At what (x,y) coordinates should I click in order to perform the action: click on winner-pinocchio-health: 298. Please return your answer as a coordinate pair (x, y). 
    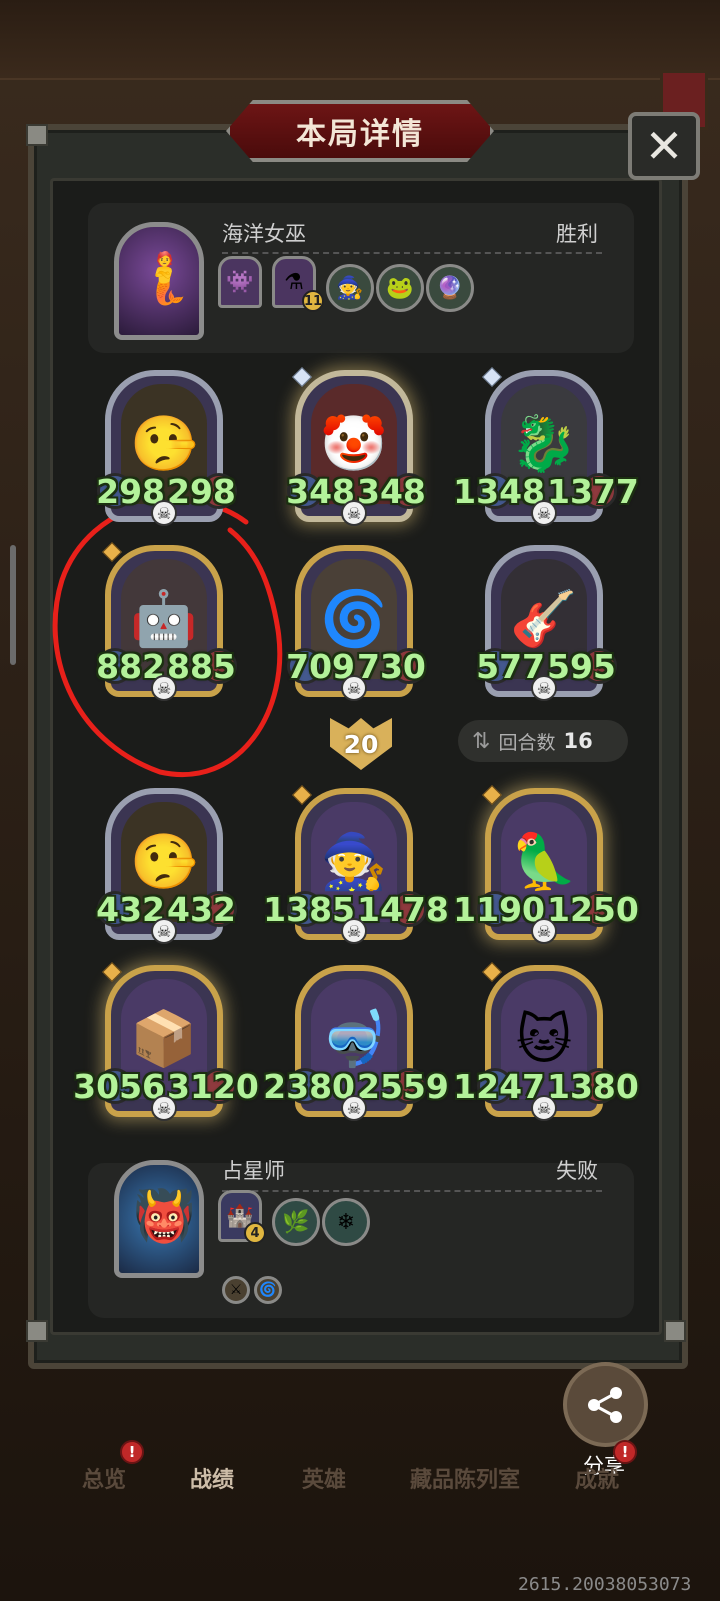
    Looking at the image, I should click on (201, 491).